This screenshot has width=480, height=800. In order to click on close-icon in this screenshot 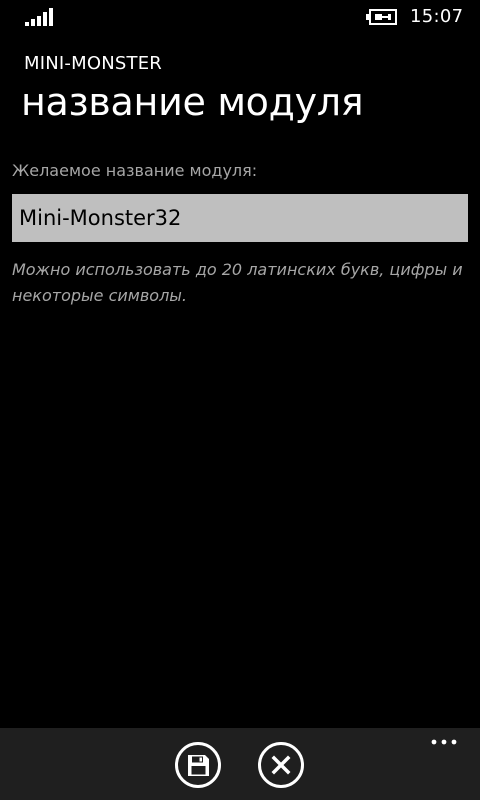, I will do `click(281, 765)`.